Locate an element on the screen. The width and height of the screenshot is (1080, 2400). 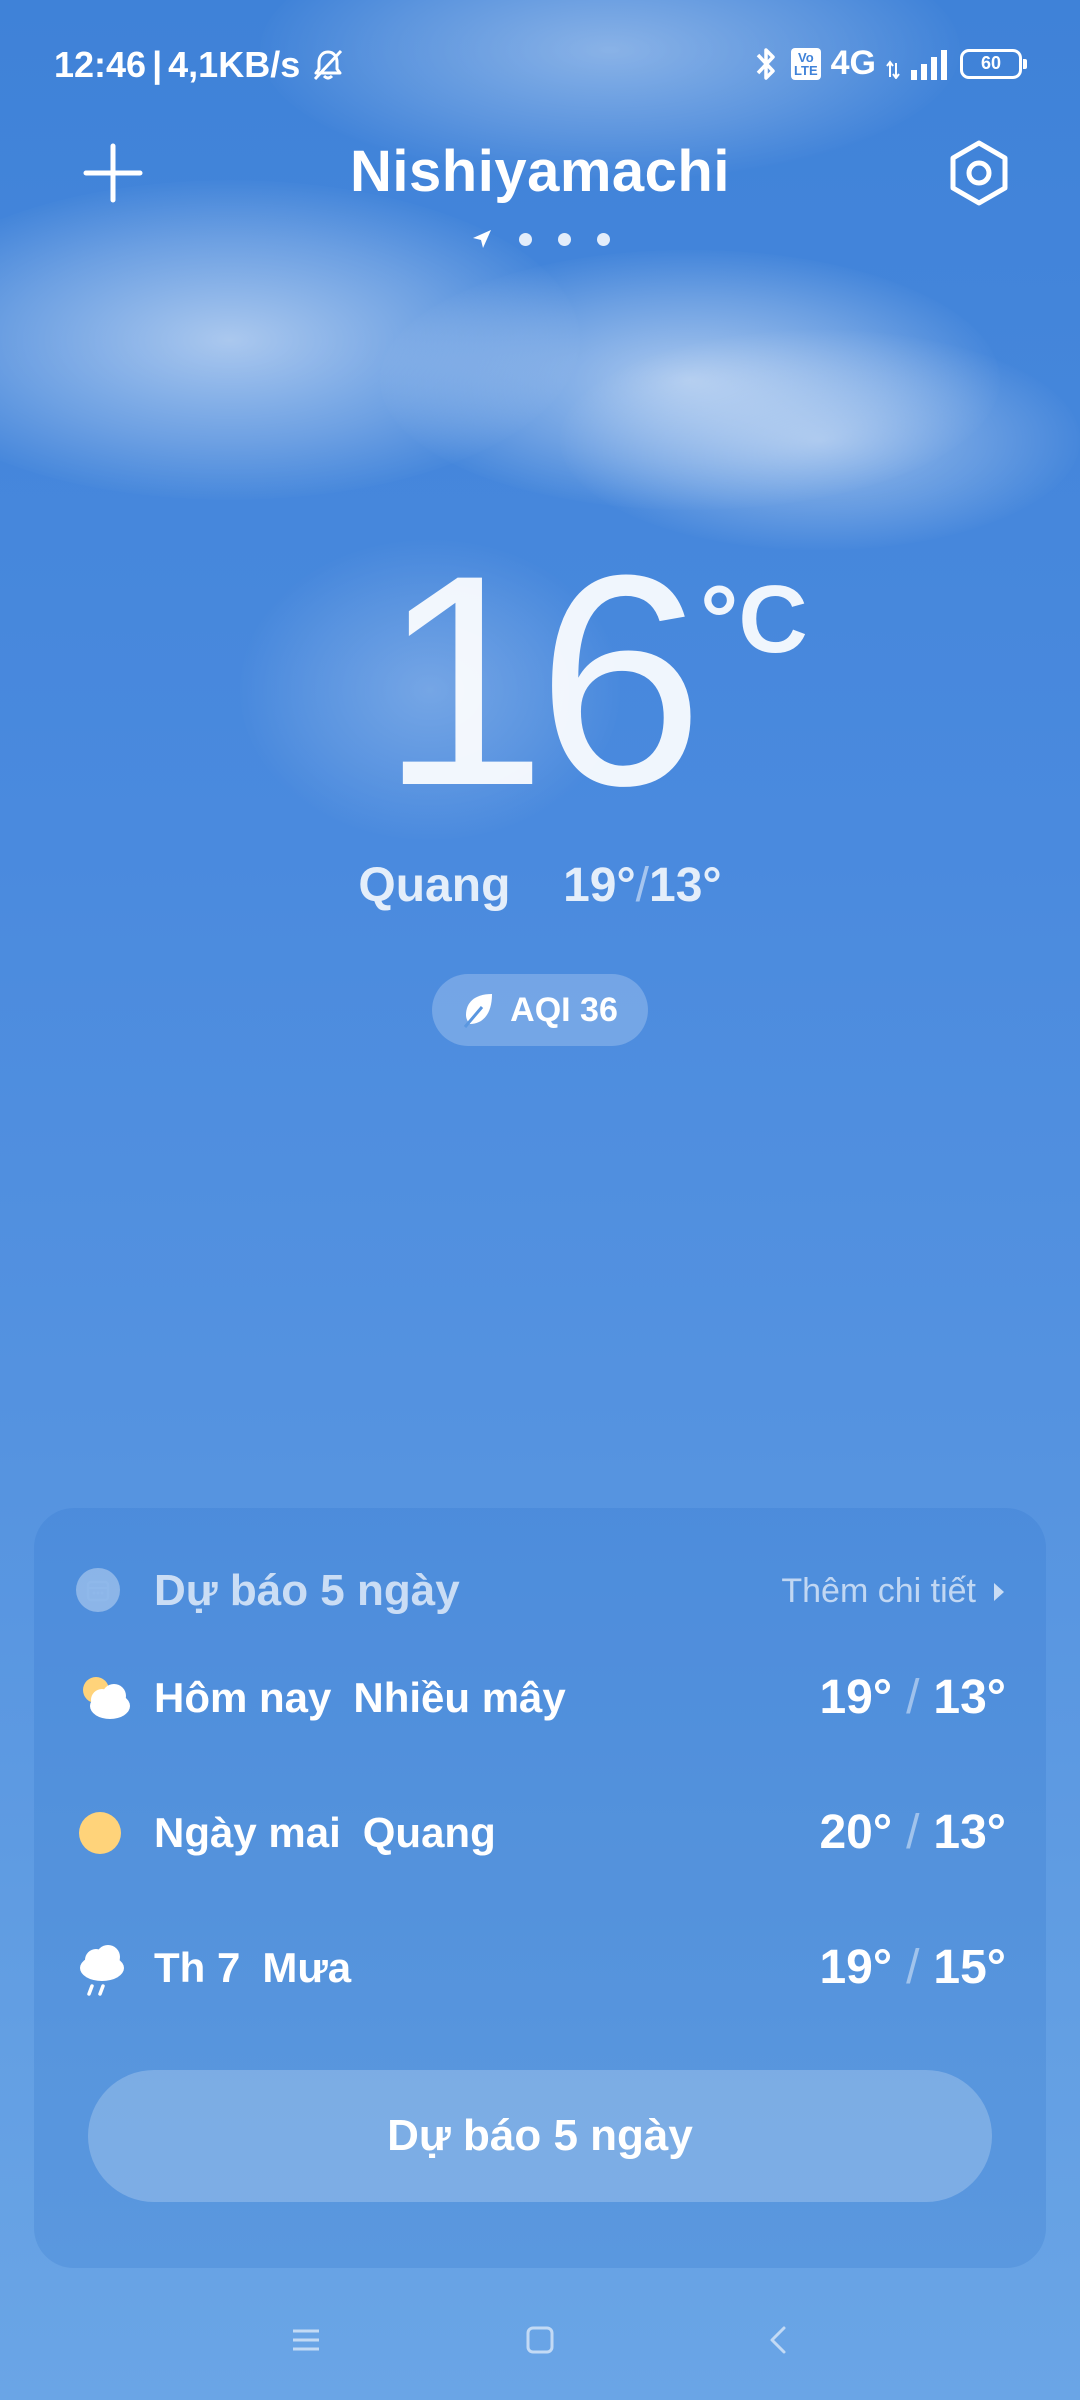
forecast-row: Hôm nay Nhiều mây 19°/13° is located at coordinates (541, 1698).